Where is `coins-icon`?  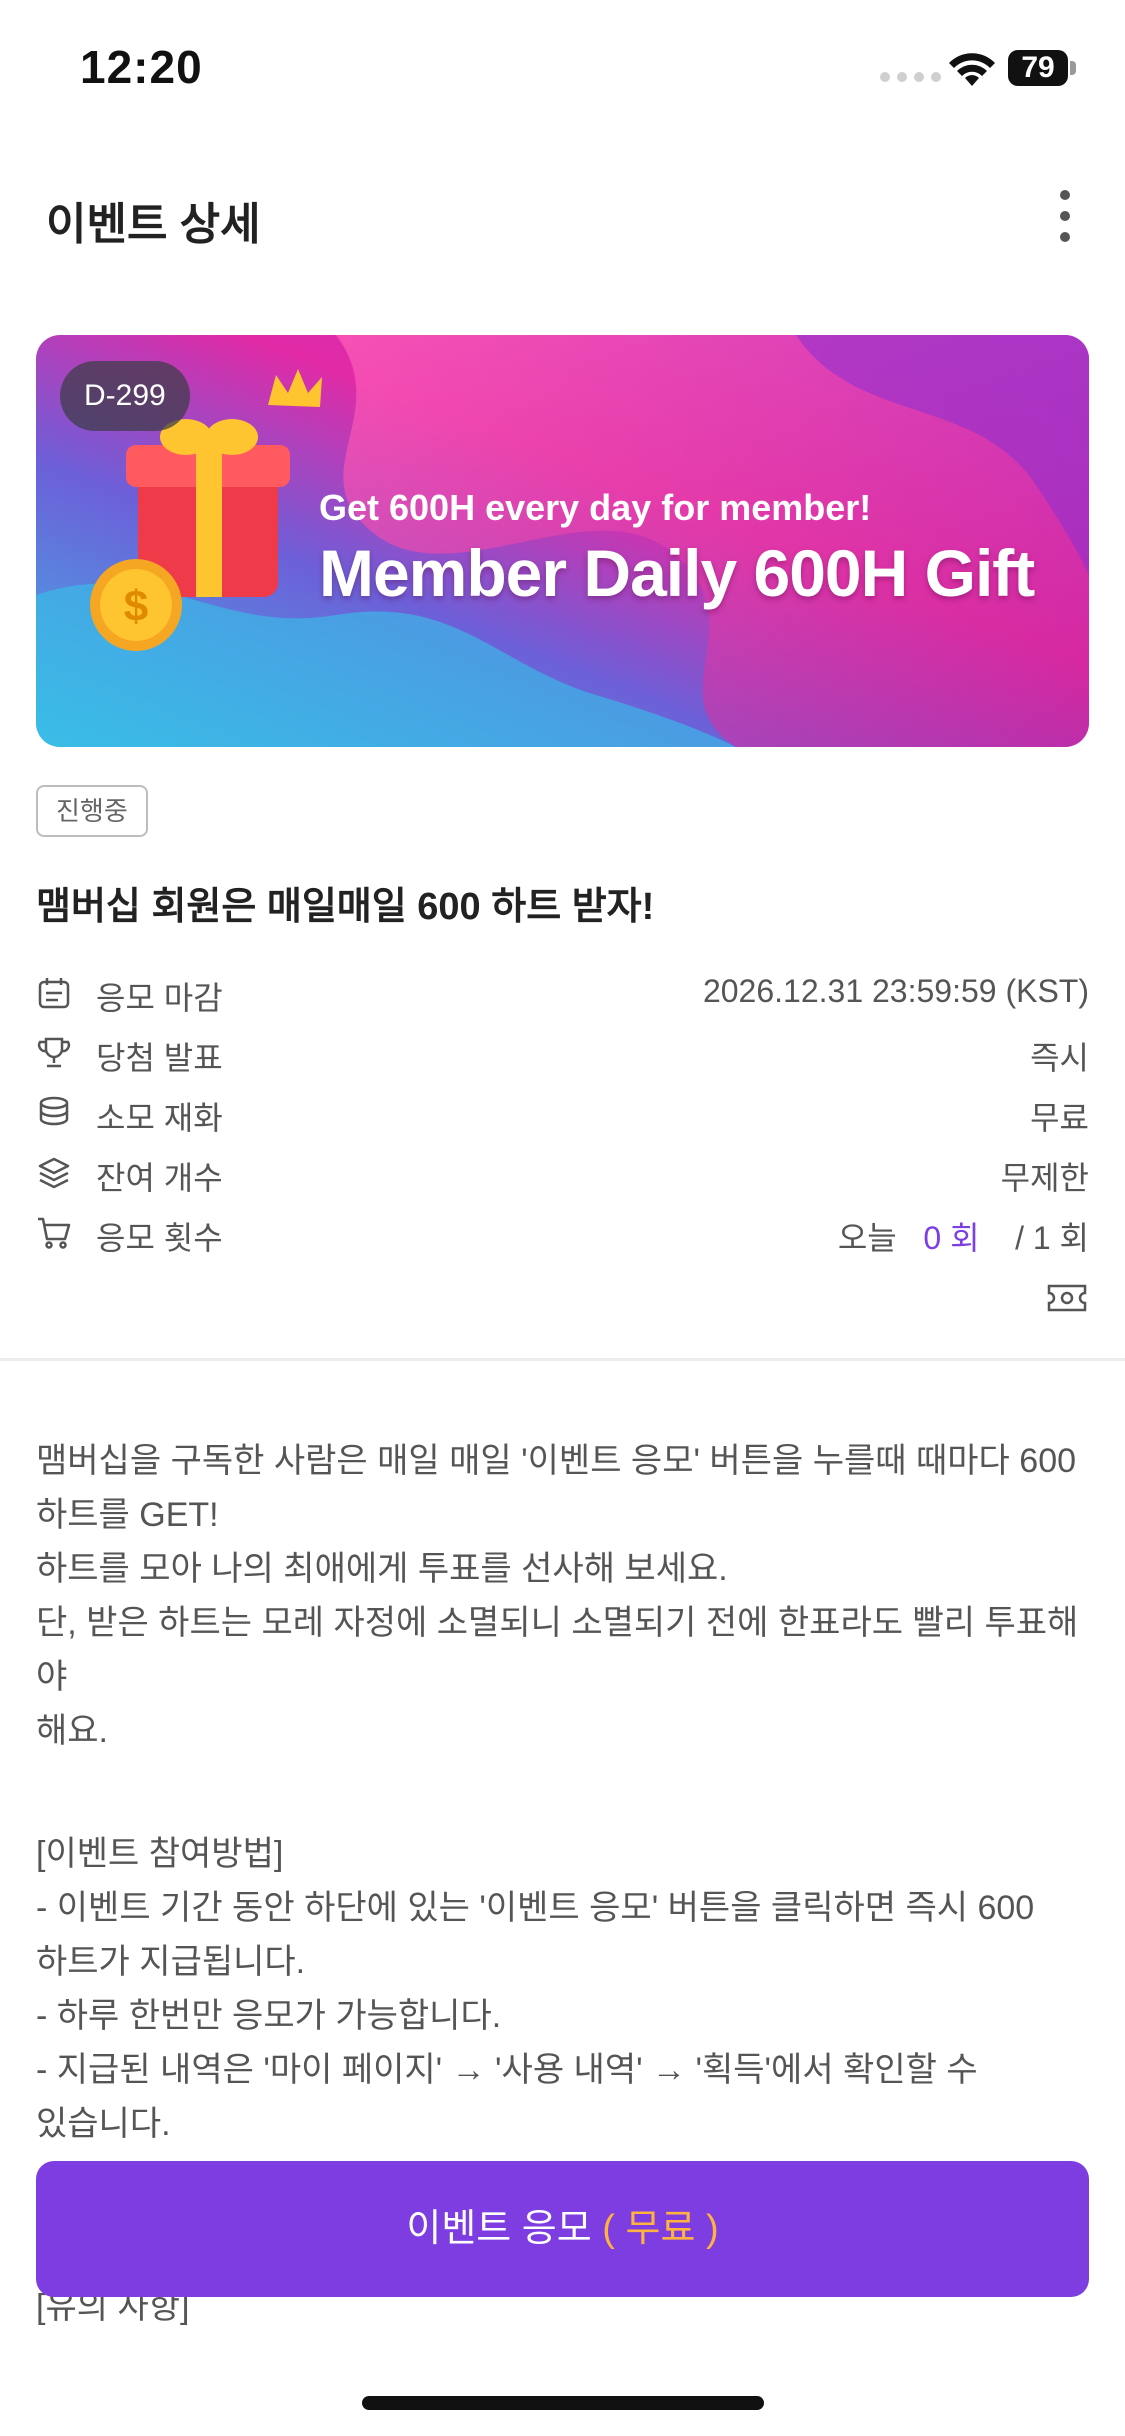
coins-icon is located at coordinates (54, 1111).